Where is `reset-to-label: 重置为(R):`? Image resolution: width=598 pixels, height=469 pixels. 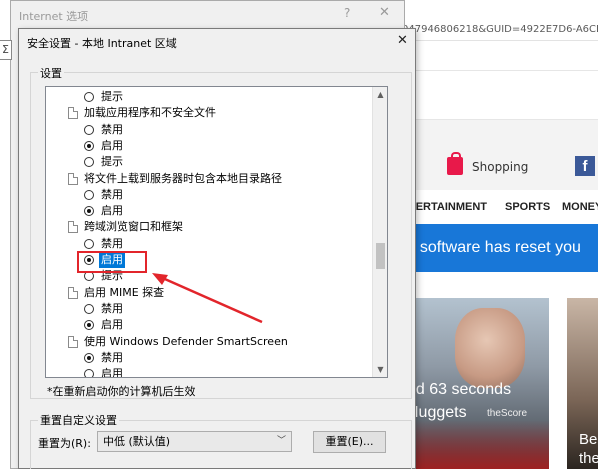 reset-to-label: 重置为(R): is located at coordinates (64, 443).